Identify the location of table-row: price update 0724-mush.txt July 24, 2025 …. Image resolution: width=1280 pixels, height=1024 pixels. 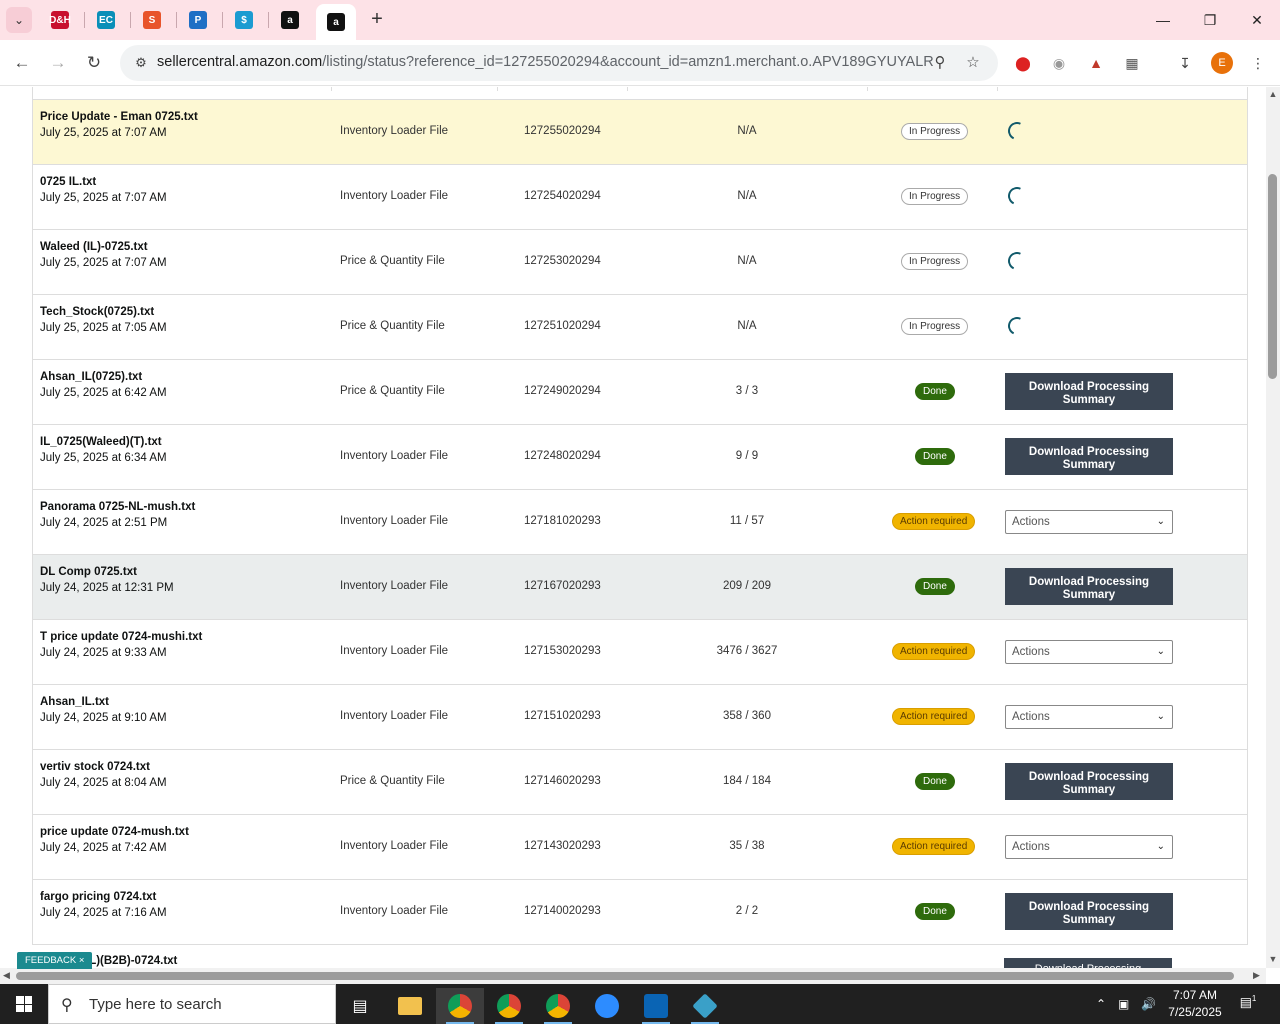
(640, 847).